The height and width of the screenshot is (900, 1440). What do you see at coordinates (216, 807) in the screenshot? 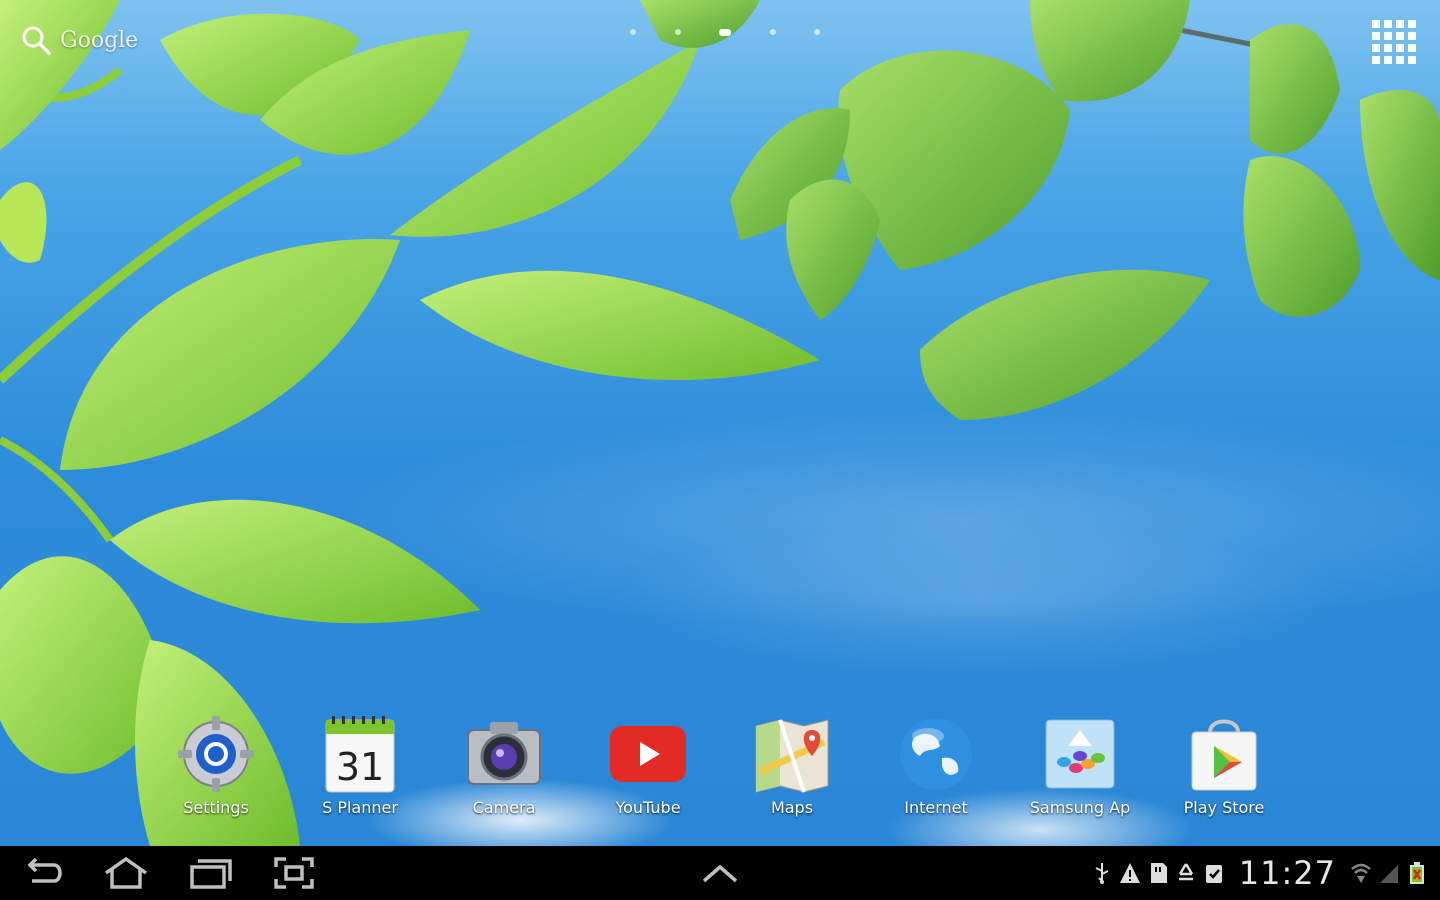
I see `app-label: Settings` at bounding box center [216, 807].